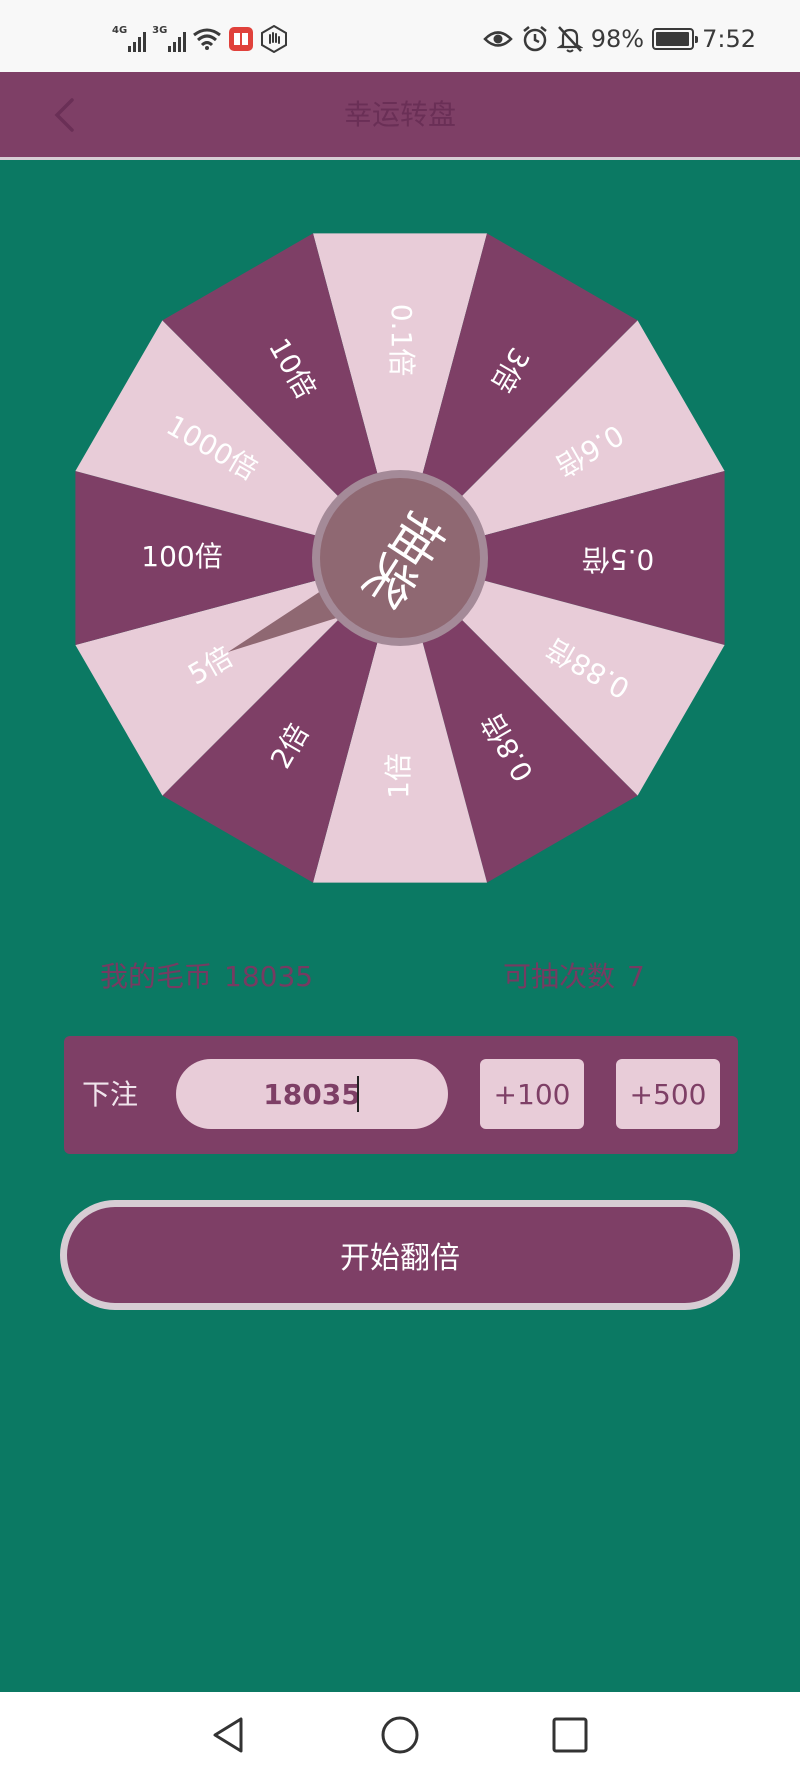 This screenshot has height=1778, width=800. What do you see at coordinates (156, 976) in the screenshot?
I see `coins-label: 我的毛币` at bounding box center [156, 976].